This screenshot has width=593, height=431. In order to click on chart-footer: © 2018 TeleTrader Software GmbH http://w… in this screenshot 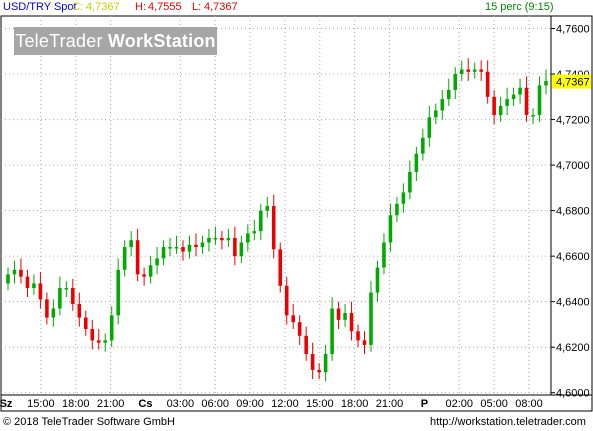, I will do `click(296, 422)`.